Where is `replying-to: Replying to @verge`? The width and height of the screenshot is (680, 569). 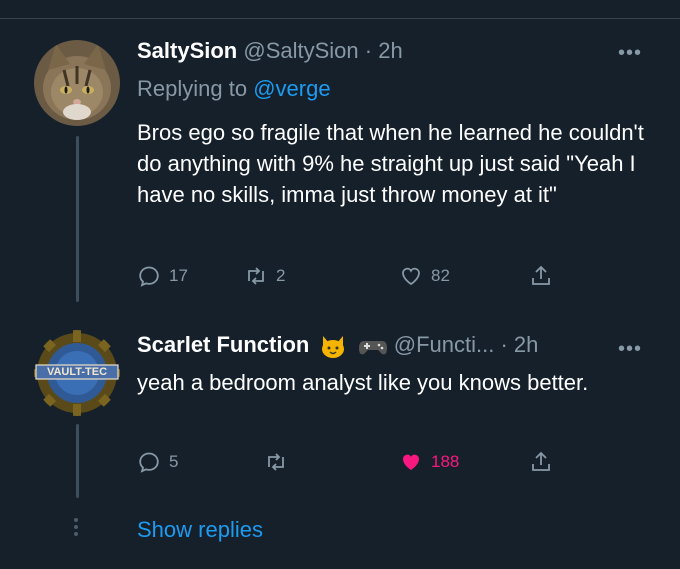 replying-to: Replying to @verge is located at coordinates (234, 89).